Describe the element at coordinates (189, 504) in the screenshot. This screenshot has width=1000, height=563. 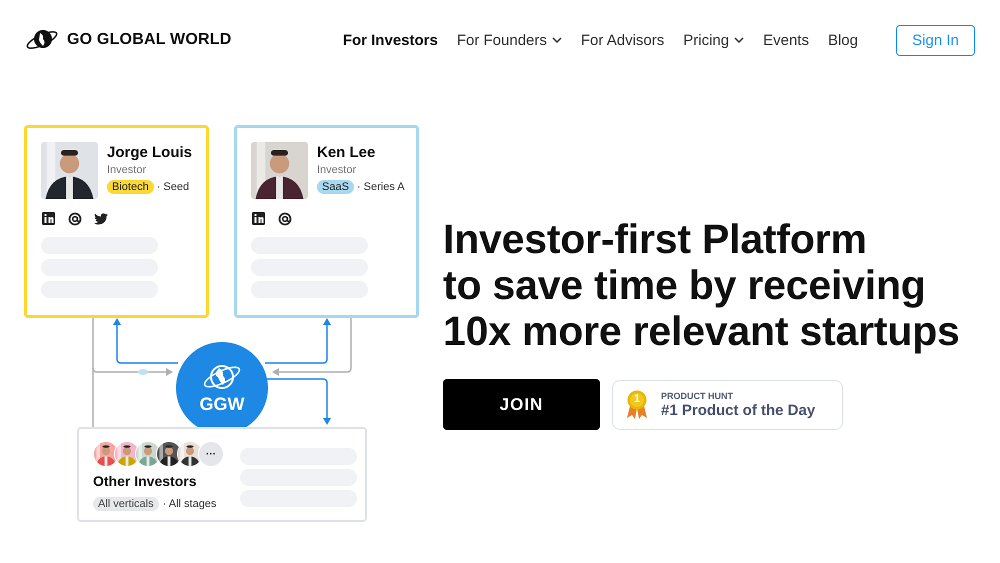
I see `stage-label: · All stages` at that location.